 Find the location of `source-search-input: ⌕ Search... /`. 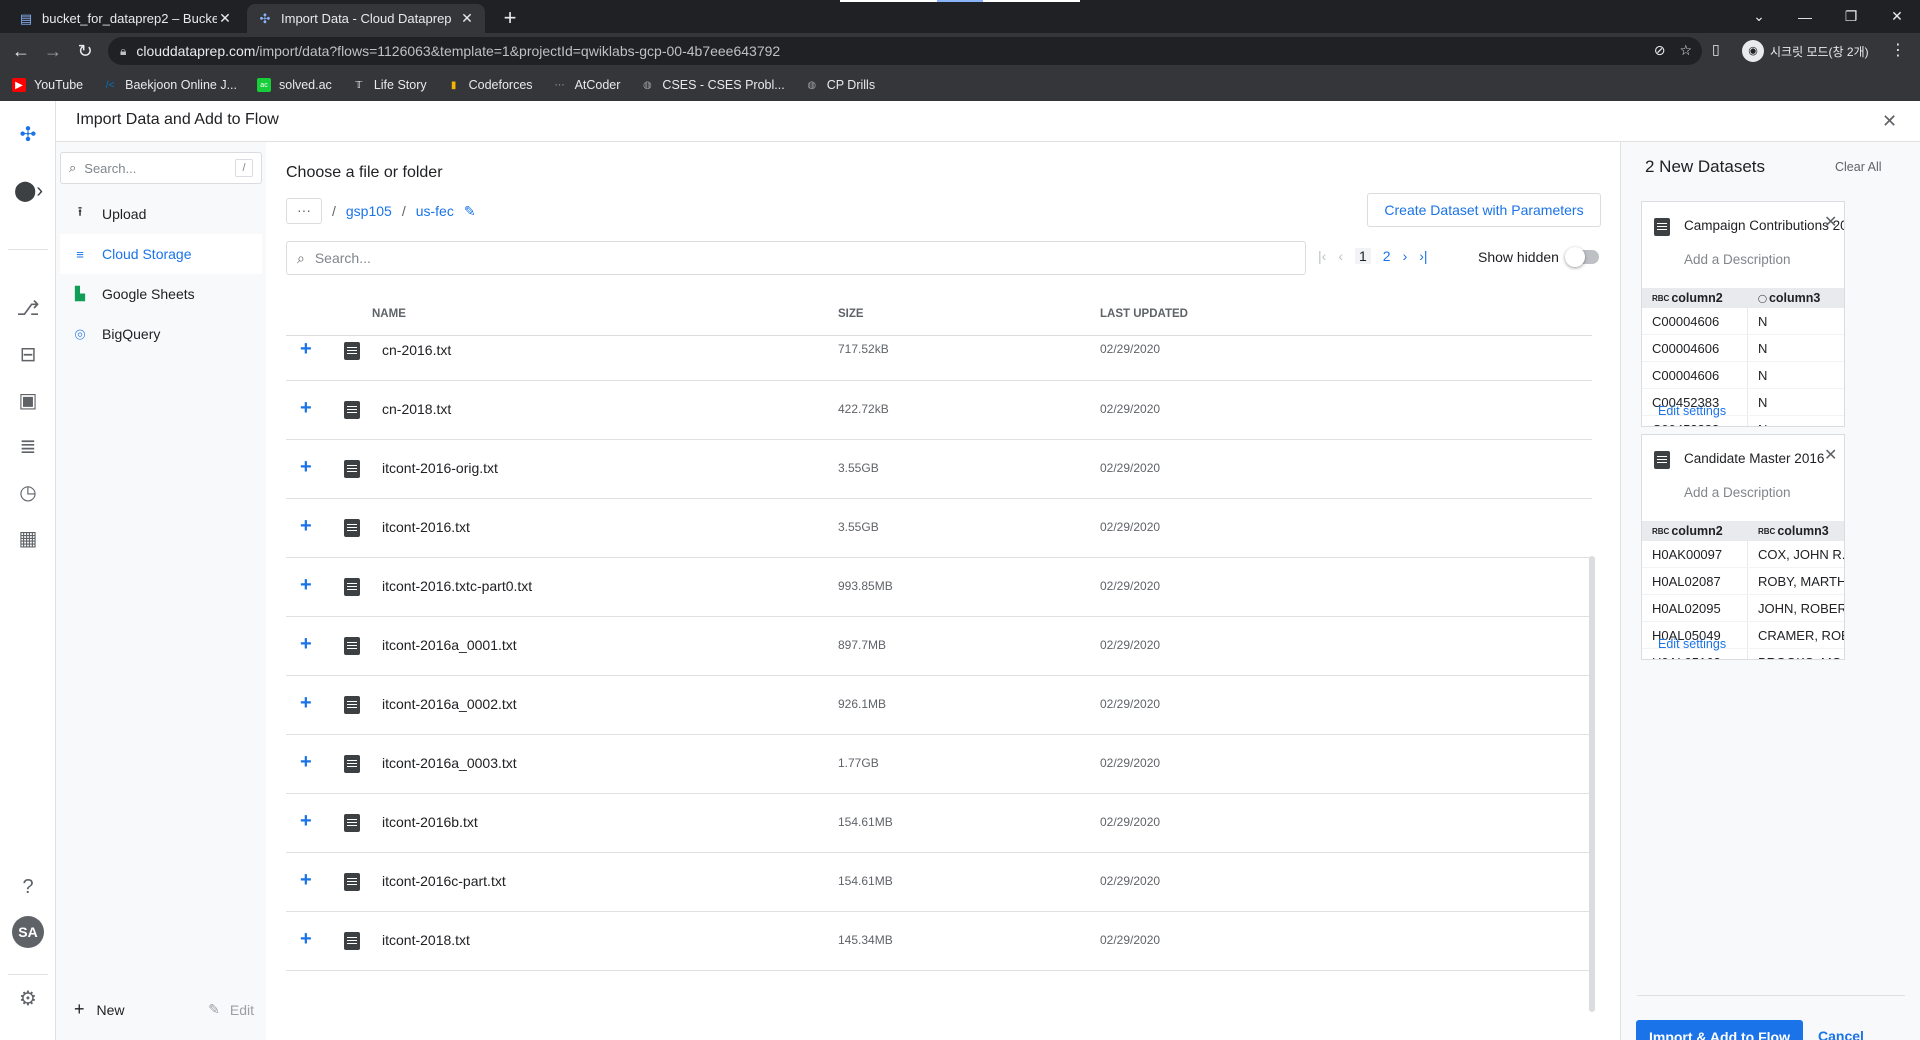

source-search-input: ⌕ Search... / is located at coordinates (161, 168).